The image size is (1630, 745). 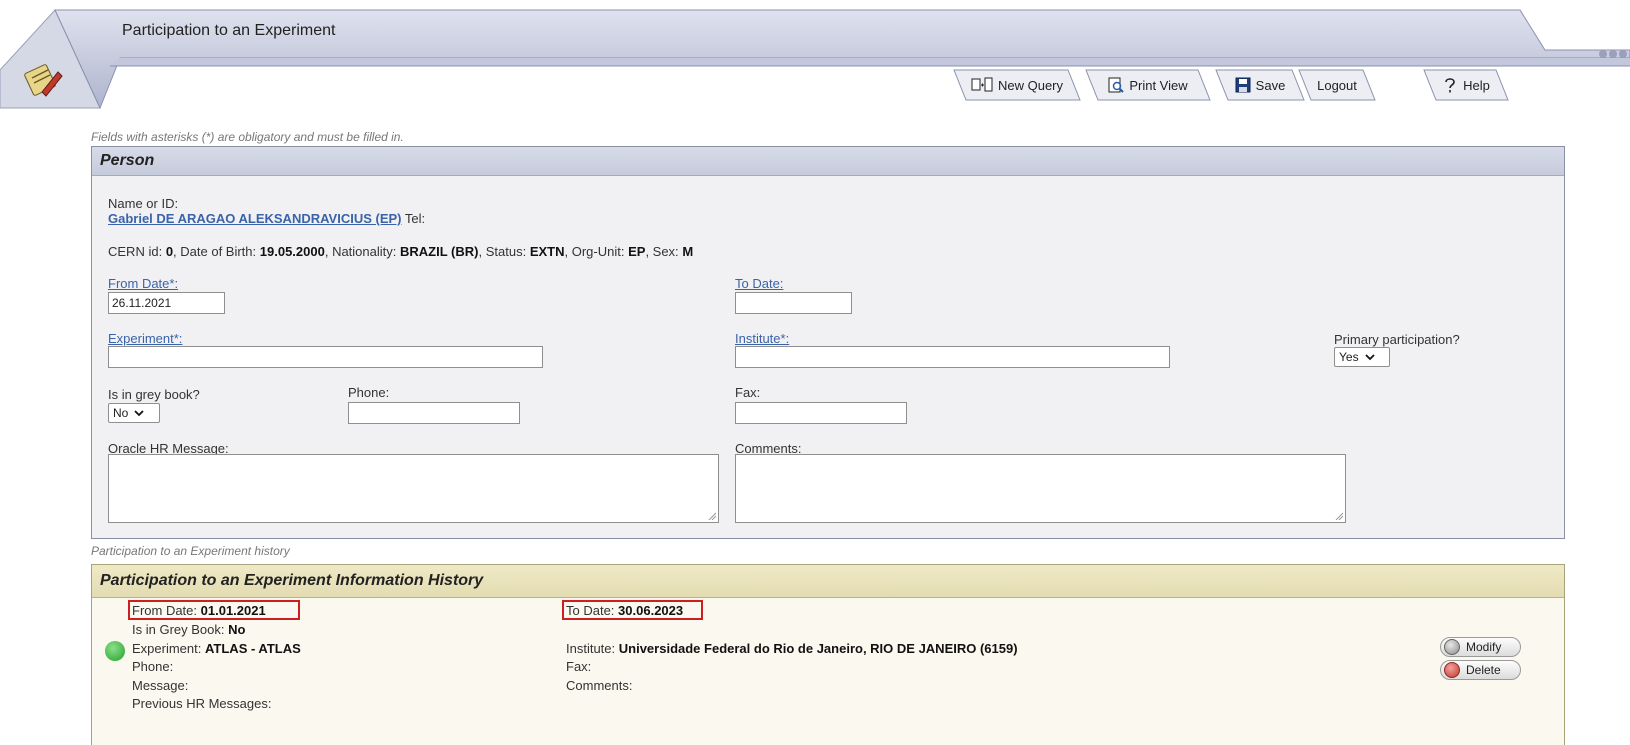 I want to click on nationality-label: , Nationality:, so click(x=360, y=251).